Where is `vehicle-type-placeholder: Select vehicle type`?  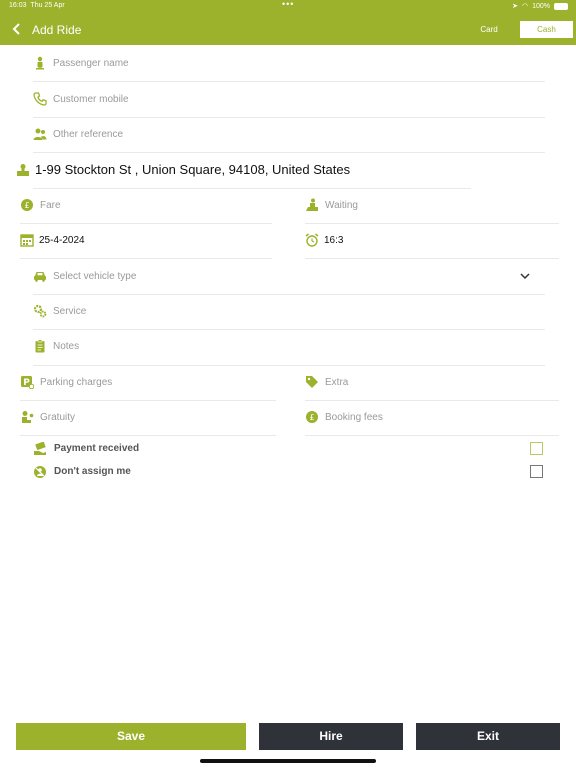 vehicle-type-placeholder: Select vehicle type is located at coordinates (95, 276).